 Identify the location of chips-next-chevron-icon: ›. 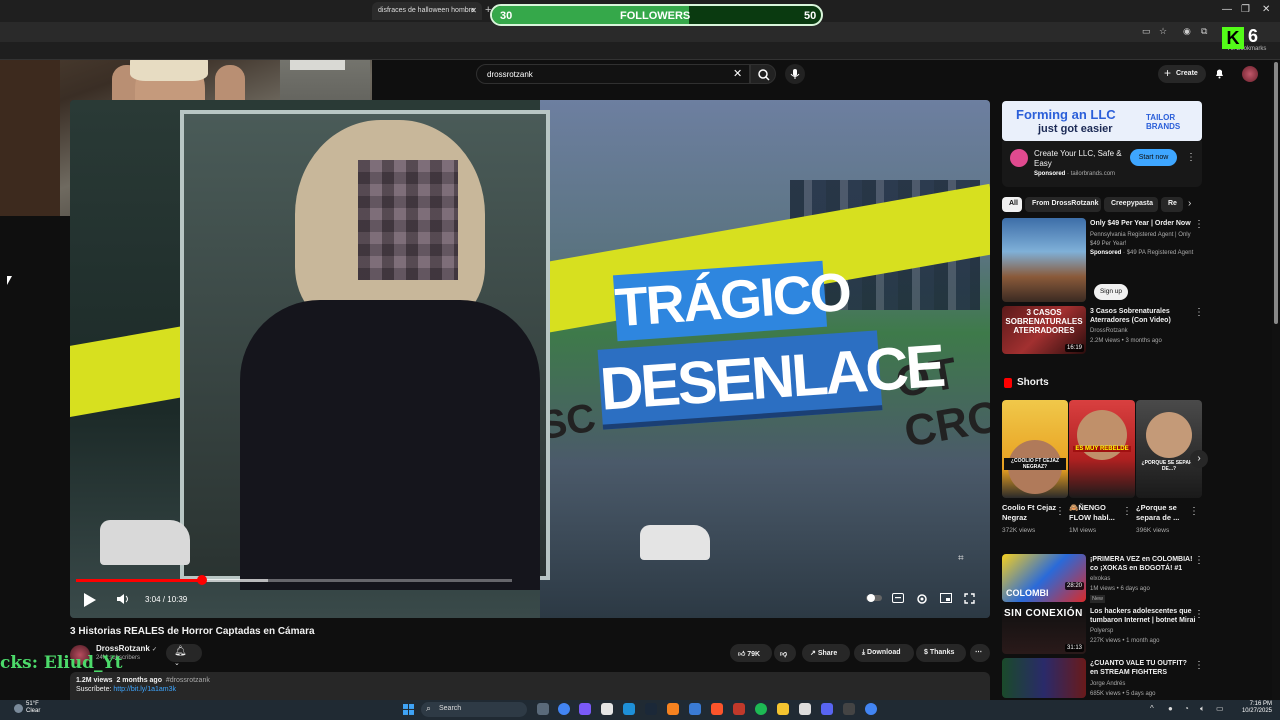
(1189, 203).